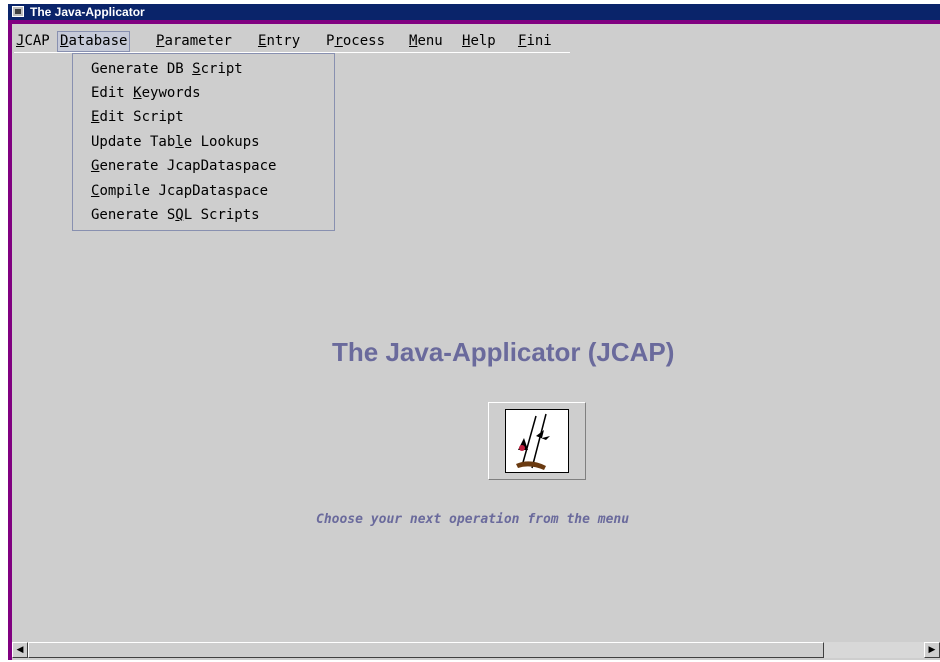  I want to click on app-heading: The Java-Applicator (JCAP), so click(503, 352).